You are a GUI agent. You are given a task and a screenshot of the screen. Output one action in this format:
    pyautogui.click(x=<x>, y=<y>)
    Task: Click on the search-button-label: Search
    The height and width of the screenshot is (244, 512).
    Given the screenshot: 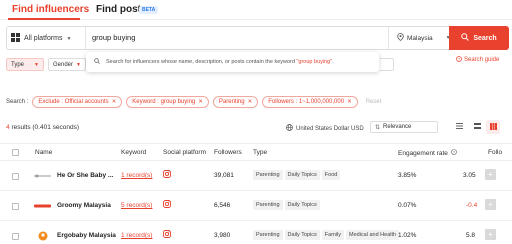 What is the action you would take?
    pyautogui.click(x=485, y=38)
    